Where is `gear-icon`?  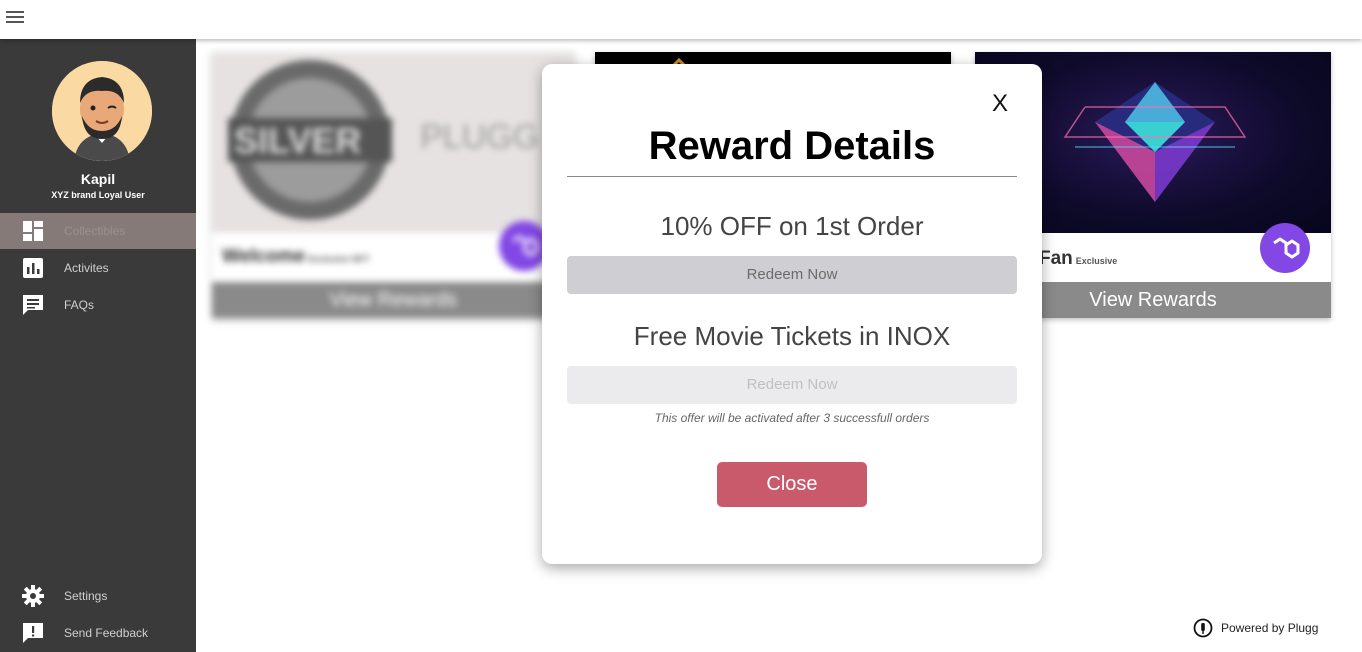 gear-icon is located at coordinates (33, 596).